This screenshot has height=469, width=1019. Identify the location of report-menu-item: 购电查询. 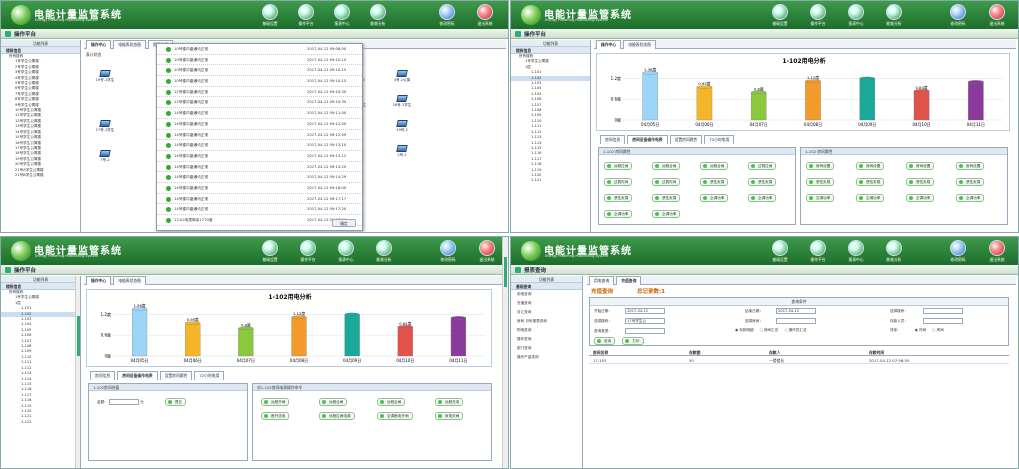
(546, 330).